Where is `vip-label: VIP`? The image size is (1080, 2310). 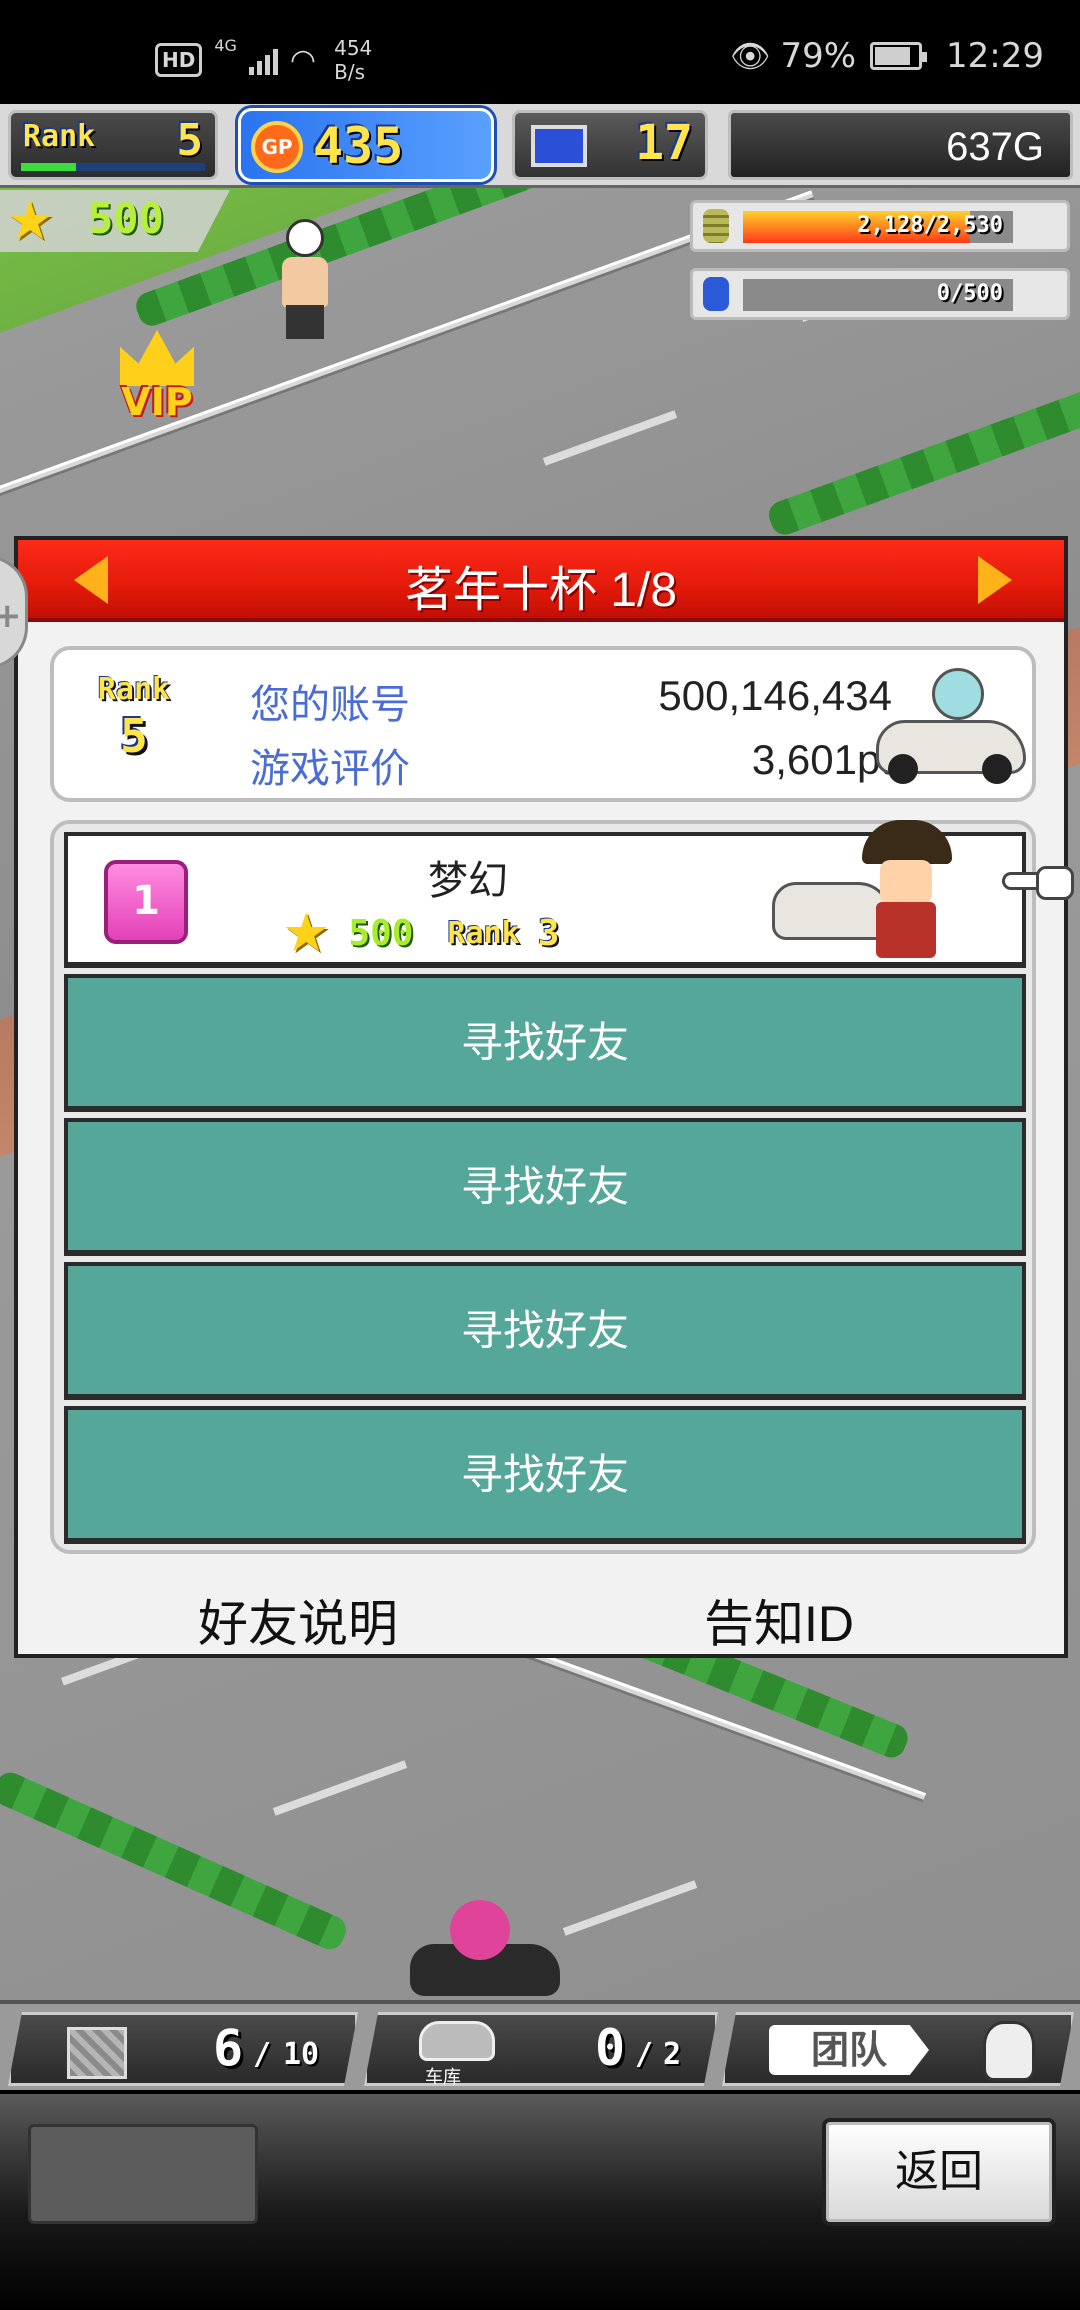 vip-label: VIP is located at coordinates (157, 402).